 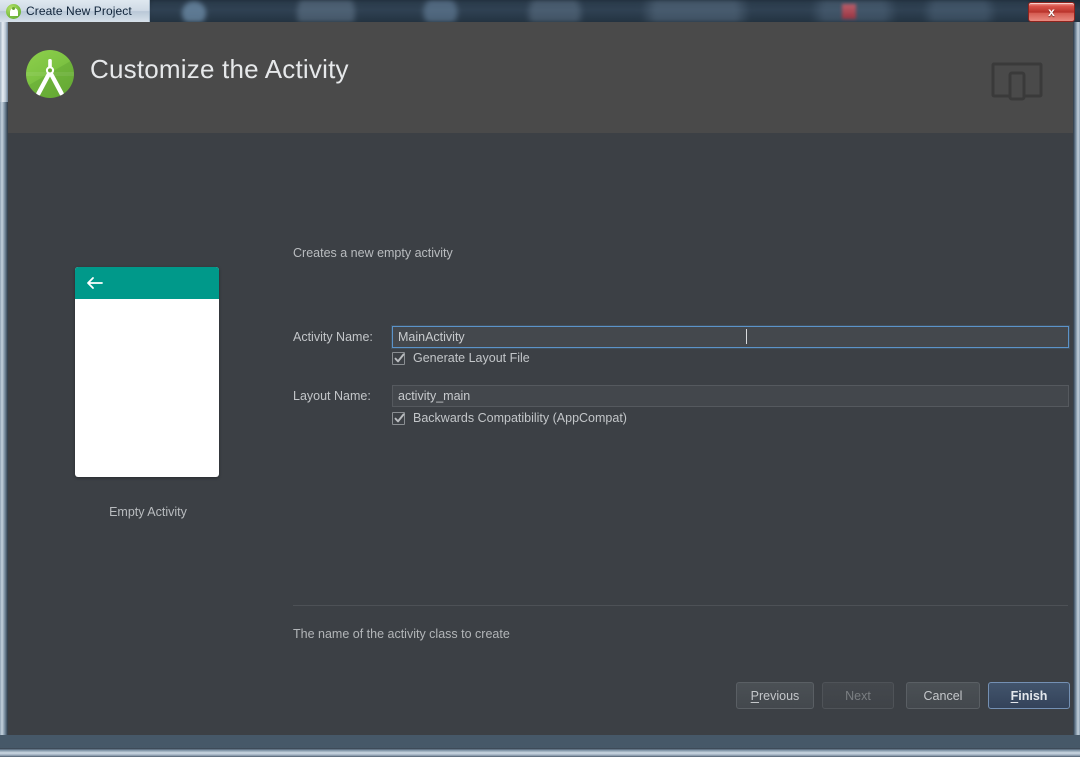 I want to click on cancel-button-label: Cancel, so click(x=943, y=695).